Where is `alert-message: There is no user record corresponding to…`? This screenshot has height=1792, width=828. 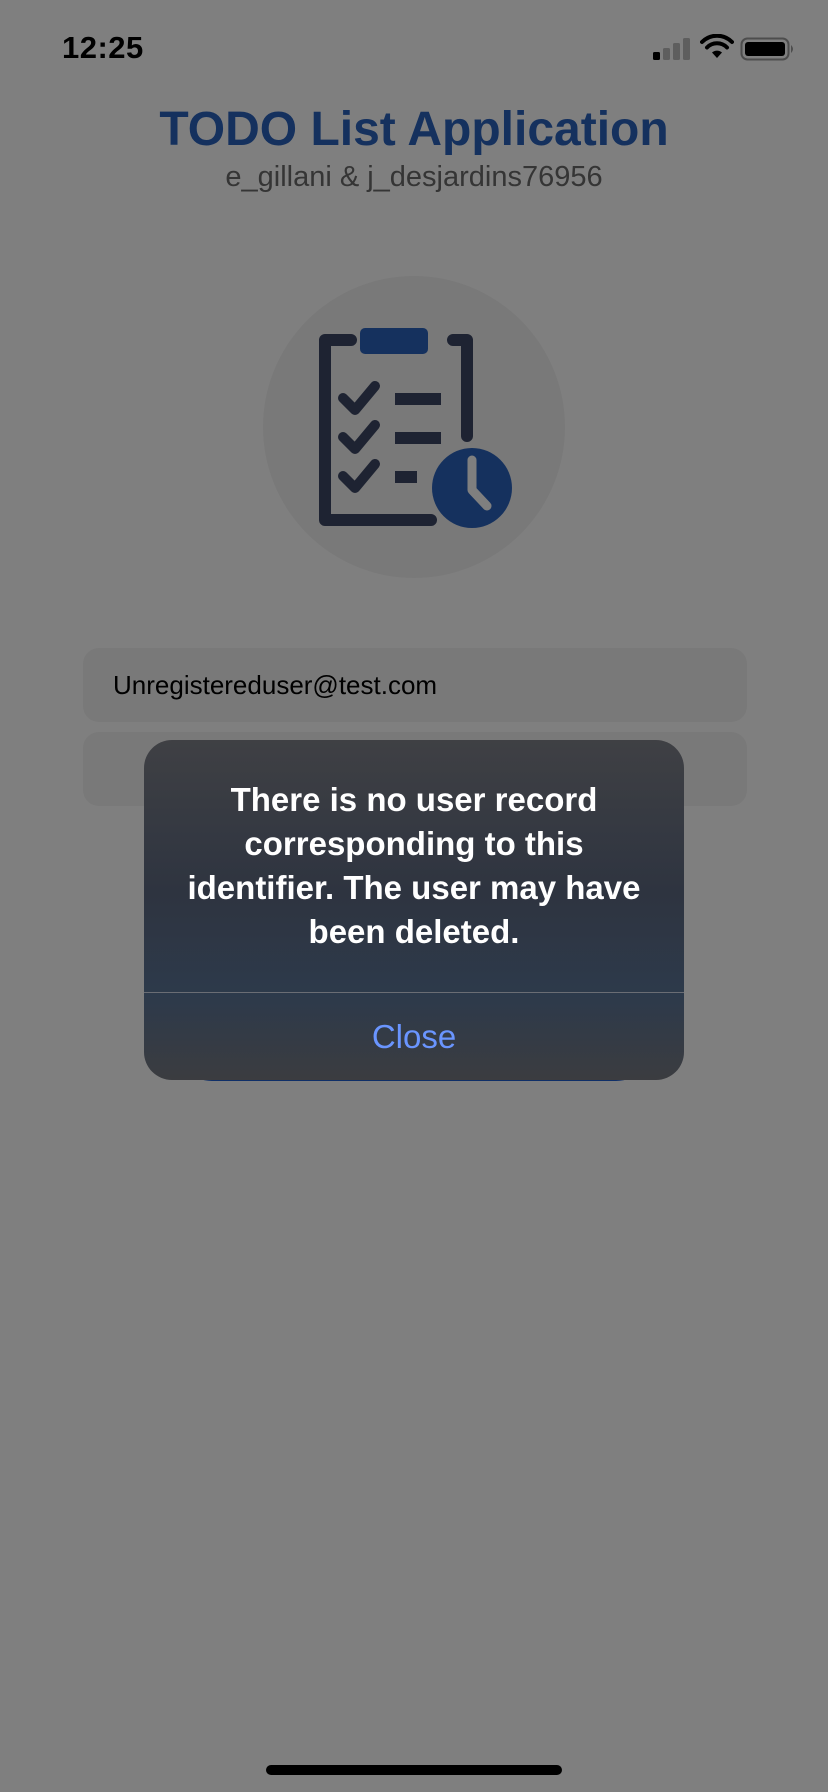
alert-message: There is no user record corresponding to… is located at coordinates (414, 865).